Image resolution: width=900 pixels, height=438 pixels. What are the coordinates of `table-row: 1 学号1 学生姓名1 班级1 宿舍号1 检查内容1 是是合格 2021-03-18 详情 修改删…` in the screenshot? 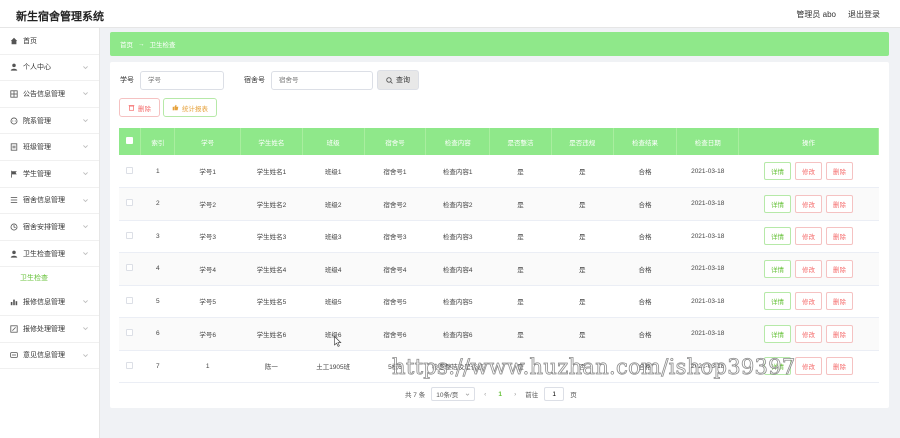 It's located at (499, 171).